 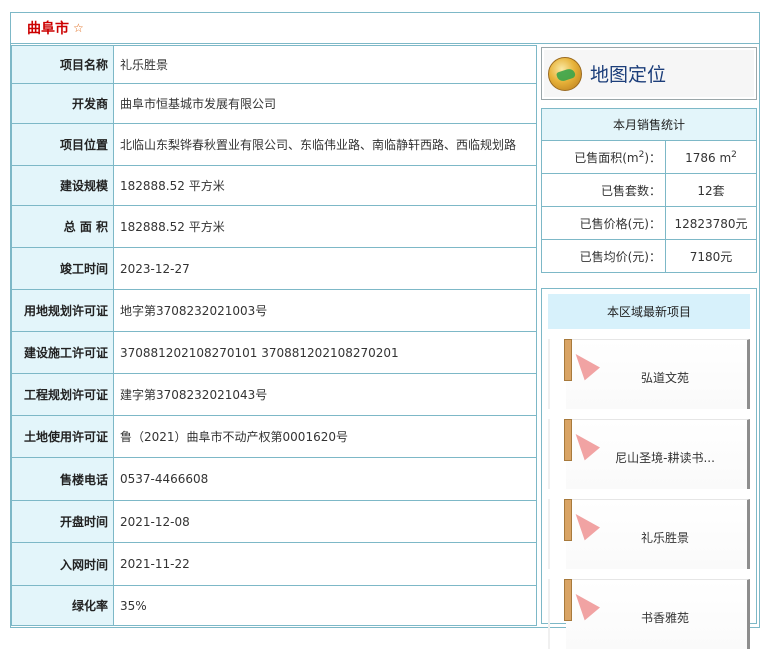 I want to click on info-value: 370881202108270101 370881202108270201, so click(x=325, y=352).